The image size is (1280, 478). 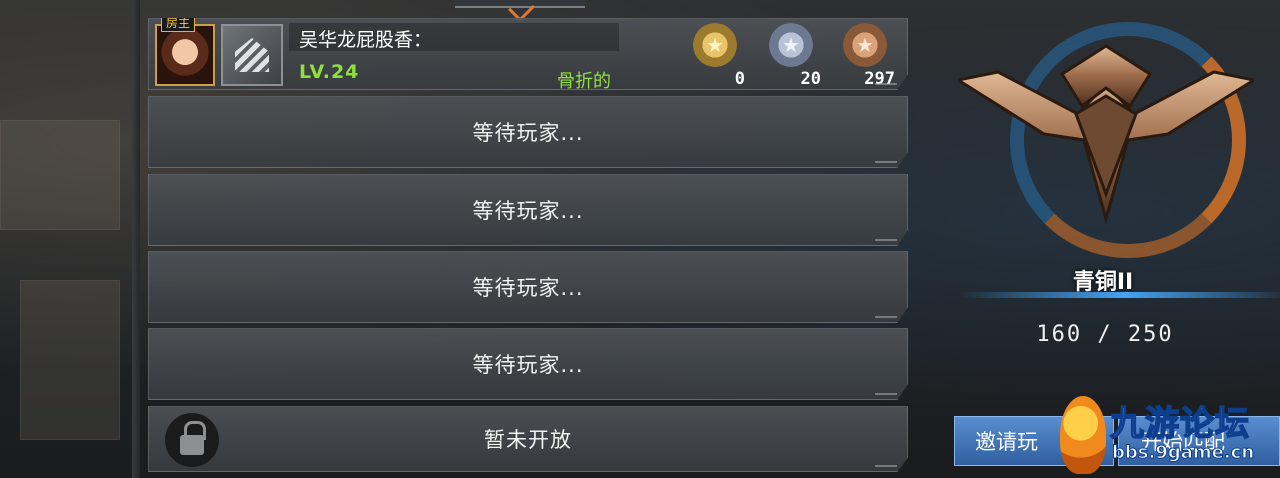 I want to click on bronze-medal: ★ 297, so click(x=865, y=56).